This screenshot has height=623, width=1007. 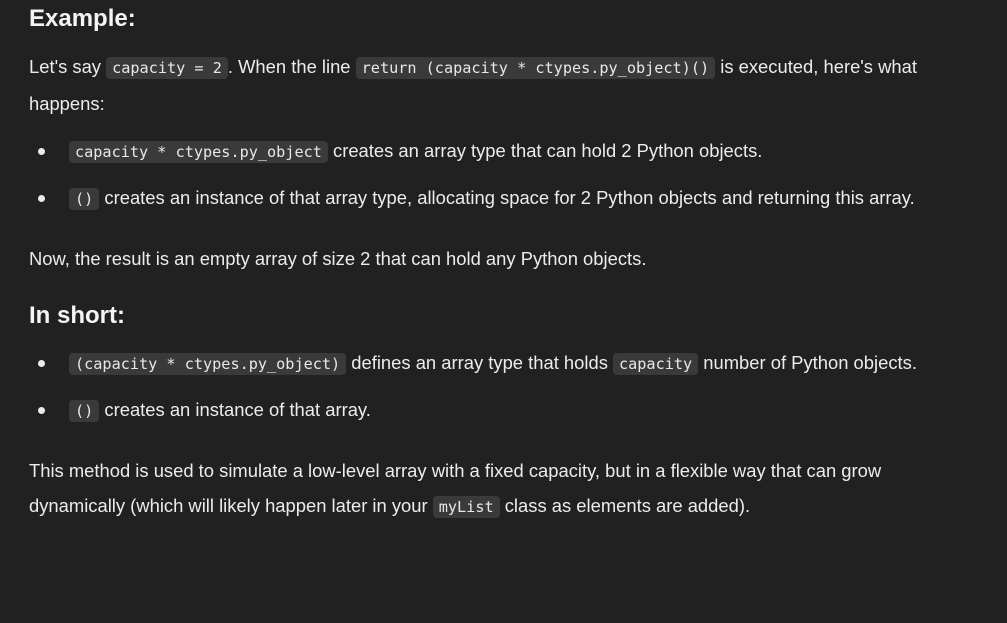 I want to click on method-text-2: class as elements are added)., so click(x=625, y=505).